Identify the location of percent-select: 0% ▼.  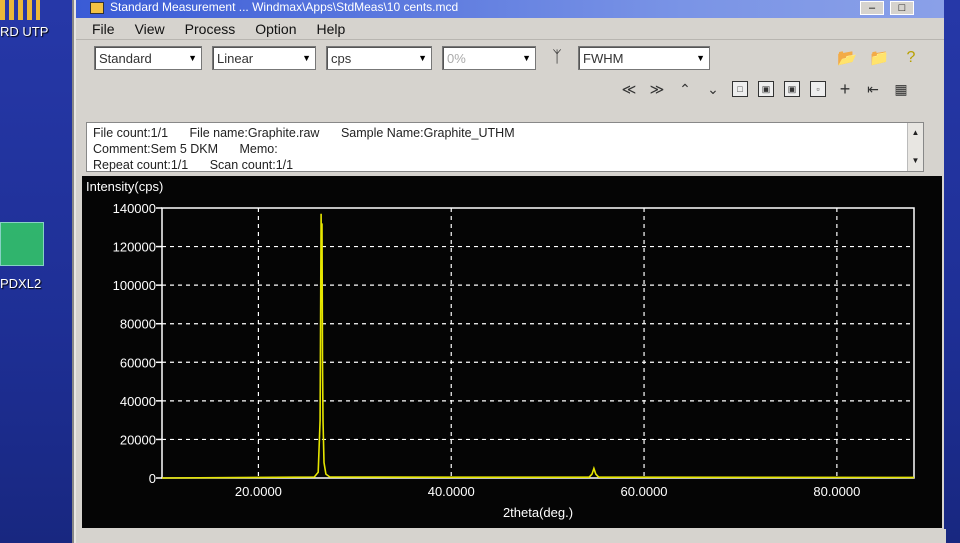
(489, 58).